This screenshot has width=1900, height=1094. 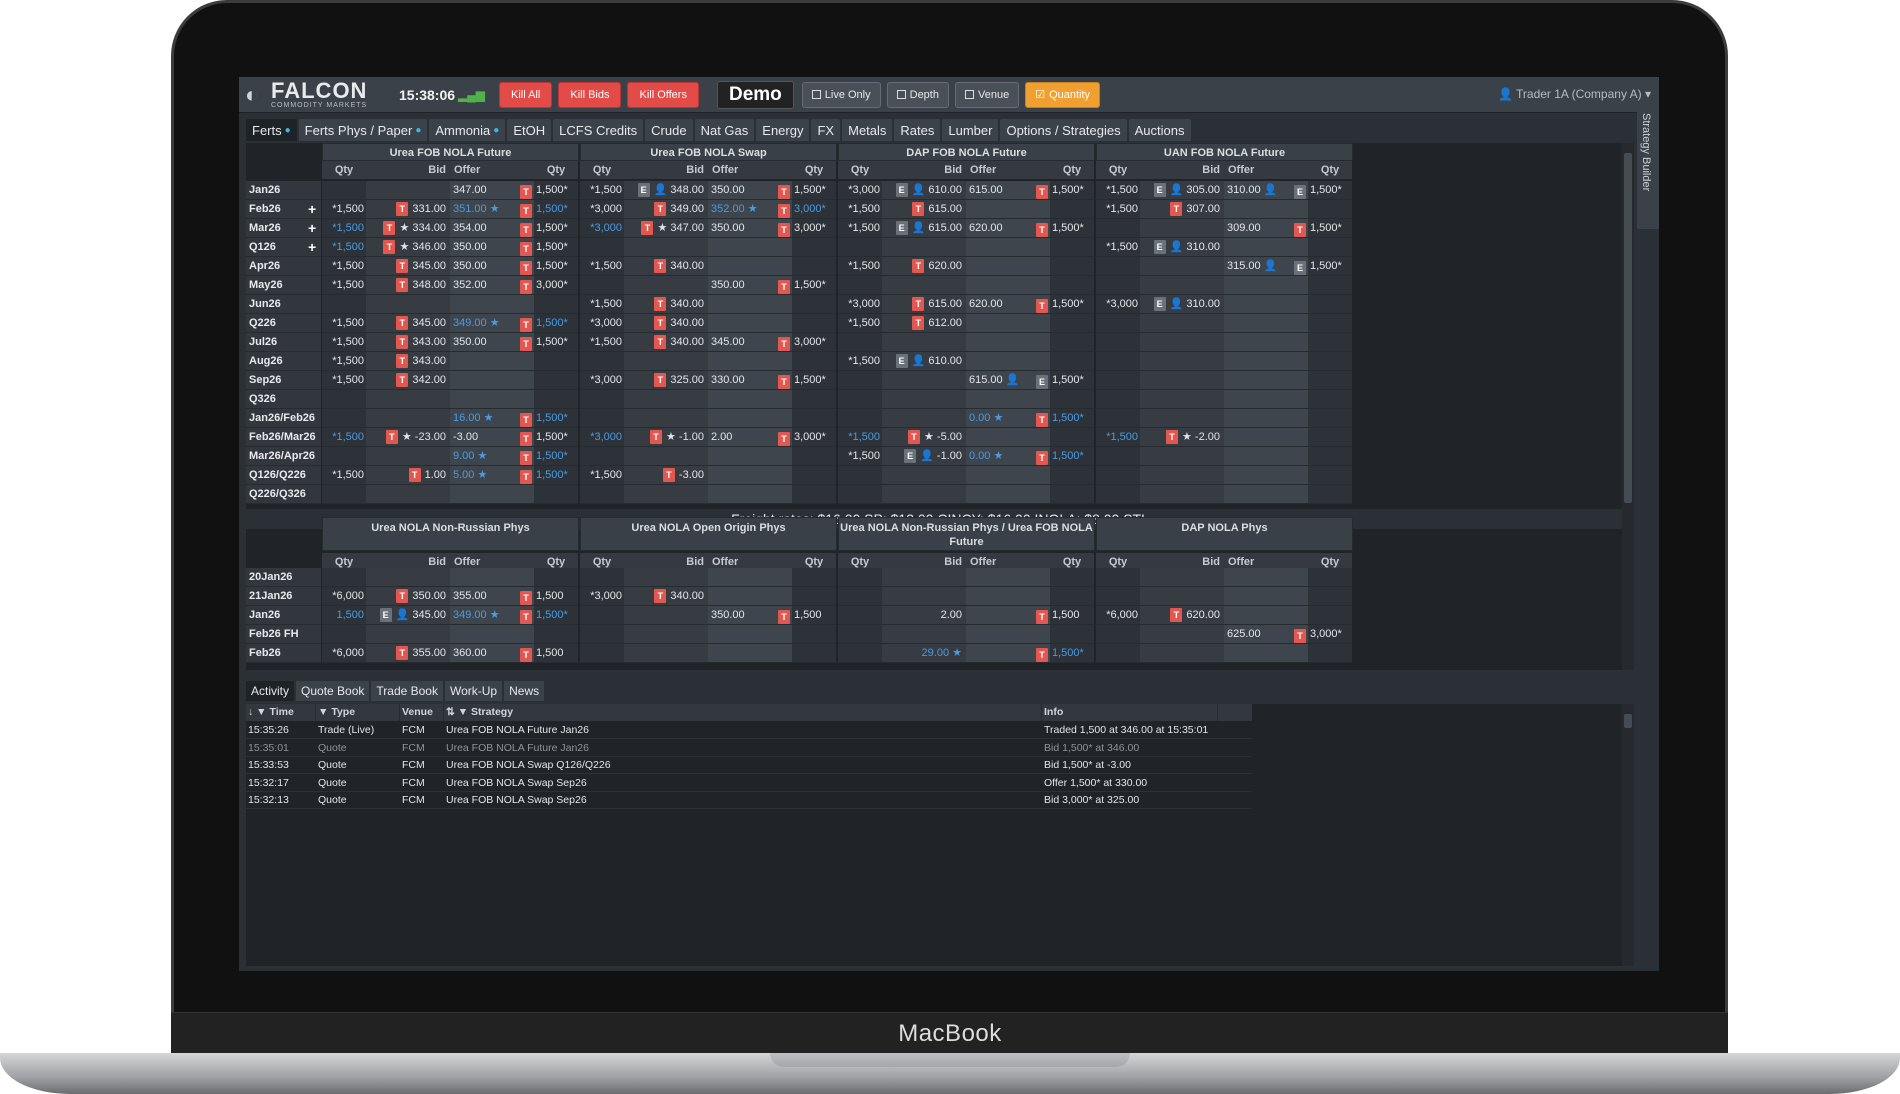 I want to click on row-label: Jul26, so click(x=283, y=342).